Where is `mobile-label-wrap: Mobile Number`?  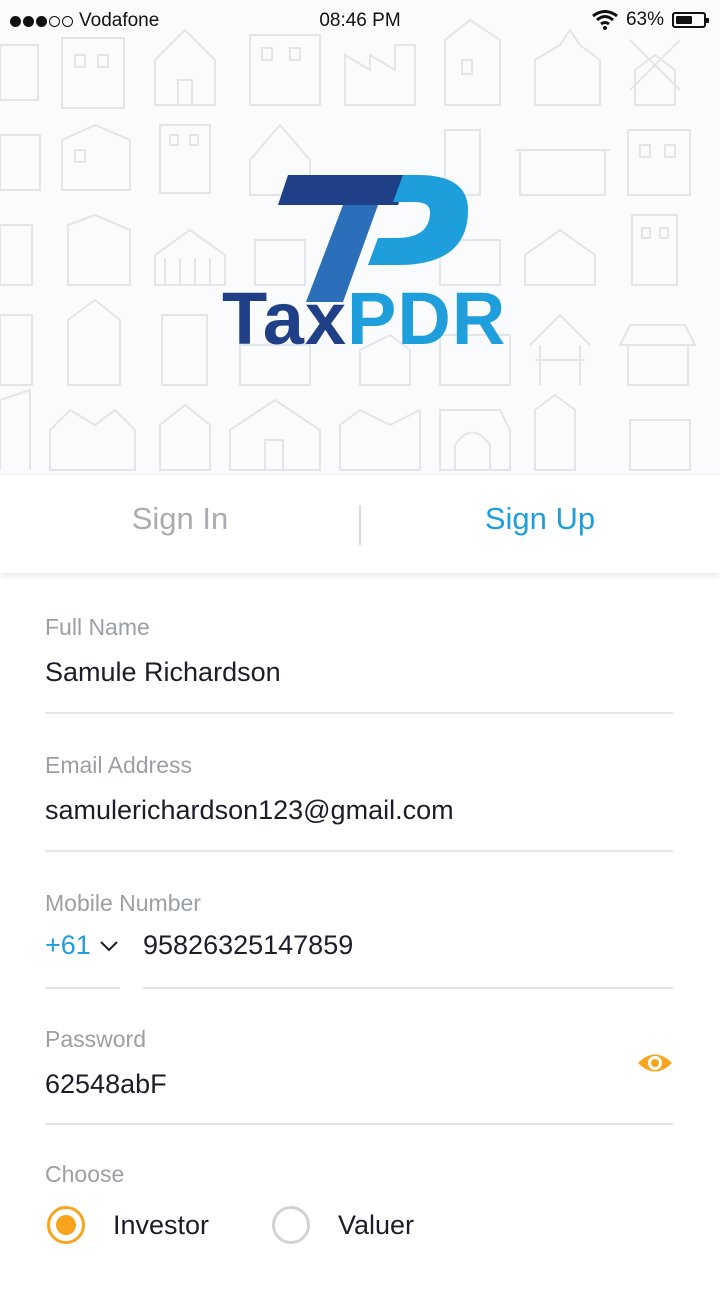 mobile-label-wrap: Mobile Number is located at coordinates (123, 903).